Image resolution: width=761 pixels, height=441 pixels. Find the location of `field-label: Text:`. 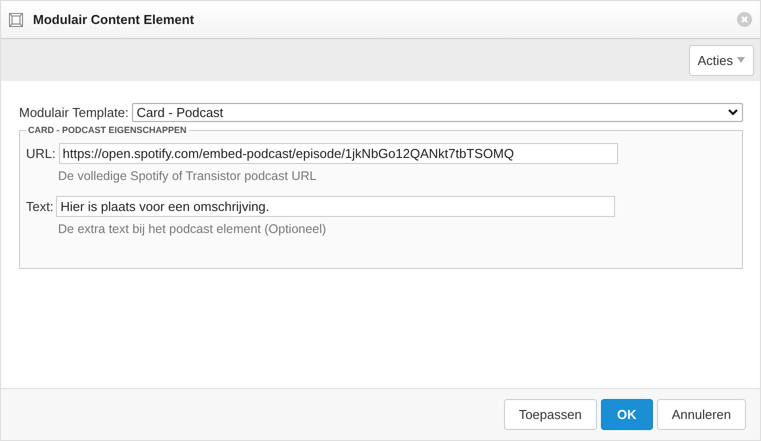

field-label: Text: is located at coordinates (40, 206).